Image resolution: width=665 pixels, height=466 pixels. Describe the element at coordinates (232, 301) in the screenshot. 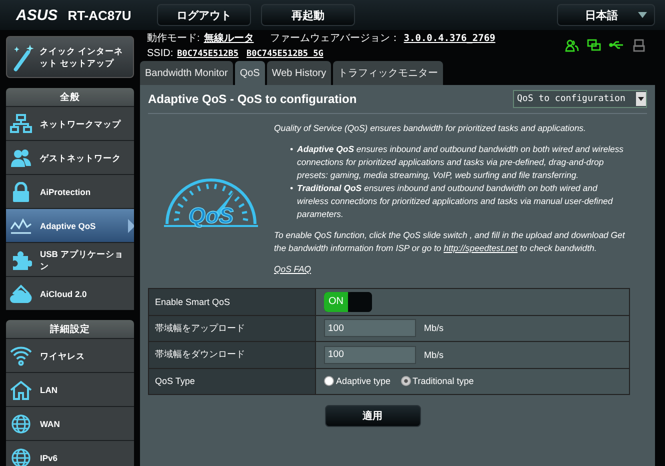

I see `setting-label: Enable Smart QoS` at that location.